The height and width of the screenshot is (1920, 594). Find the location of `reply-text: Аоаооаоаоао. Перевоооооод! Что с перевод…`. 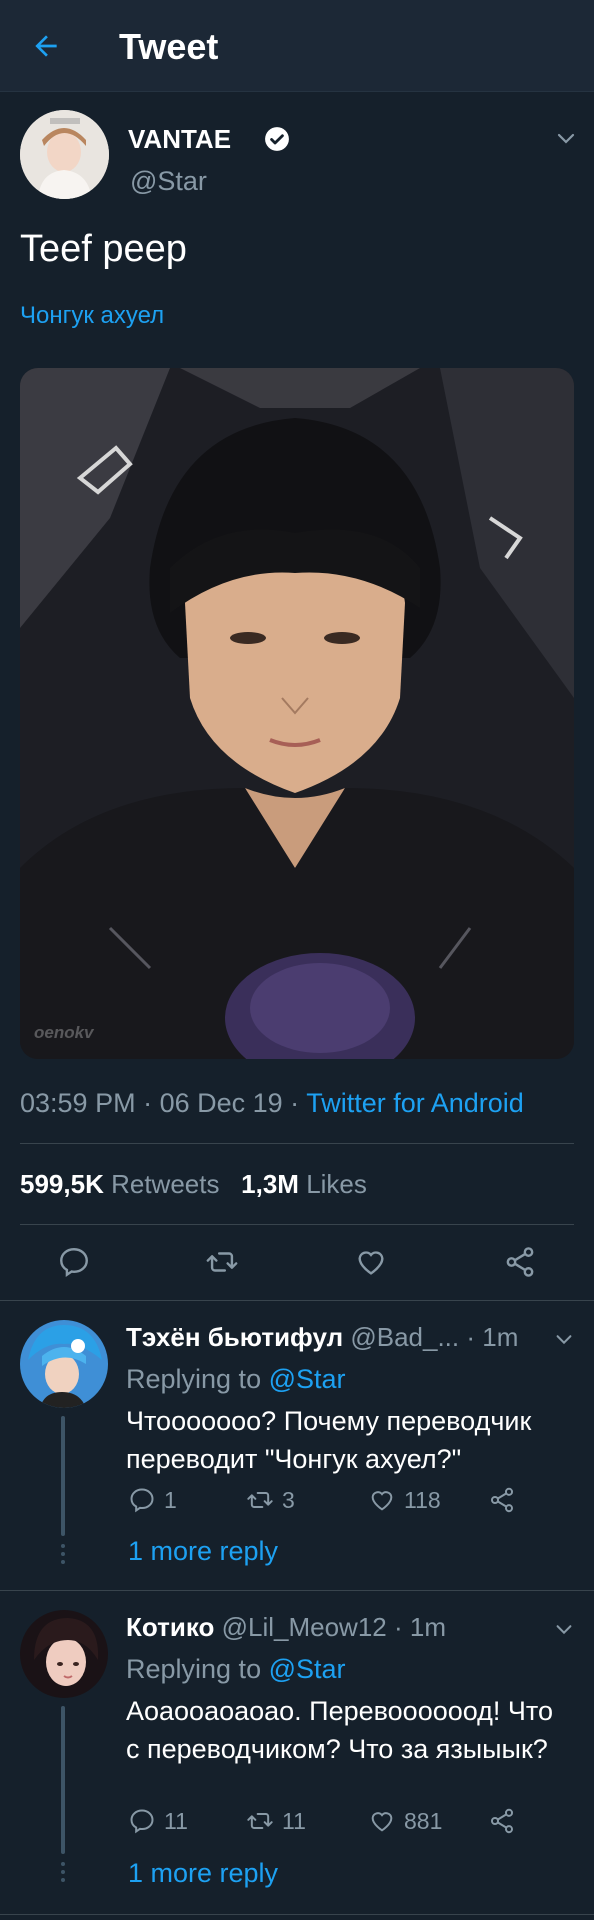

reply-text: Аоаооаоаоао. Перевоооооод! Что с перевод… is located at coordinates (340, 1730).